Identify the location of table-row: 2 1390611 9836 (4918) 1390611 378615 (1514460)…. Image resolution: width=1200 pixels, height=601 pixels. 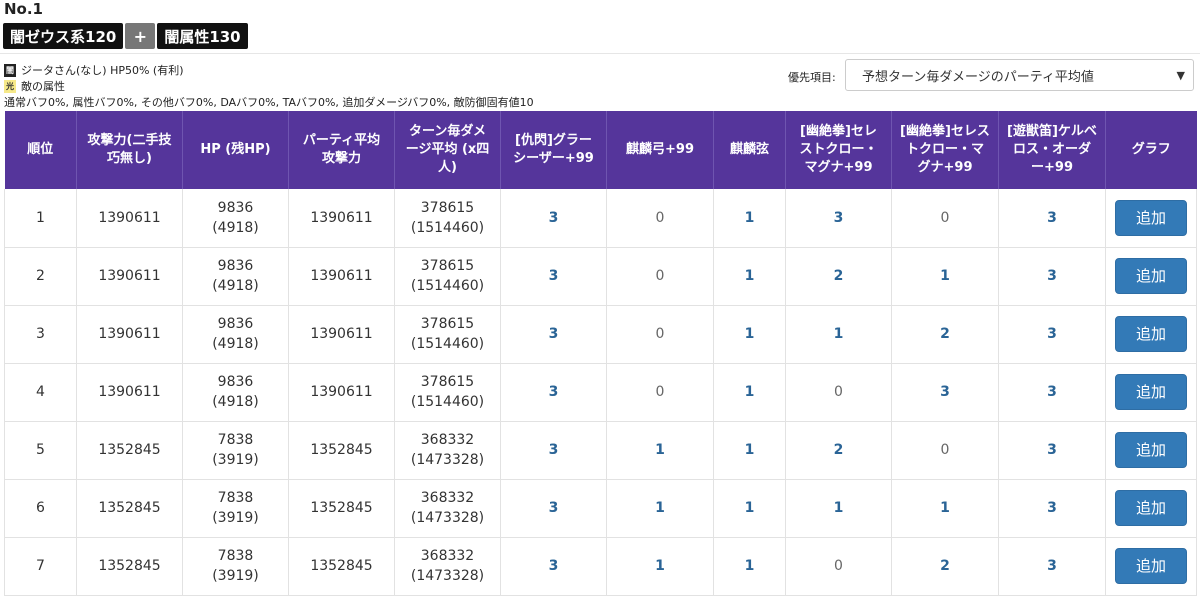
(600, 276).